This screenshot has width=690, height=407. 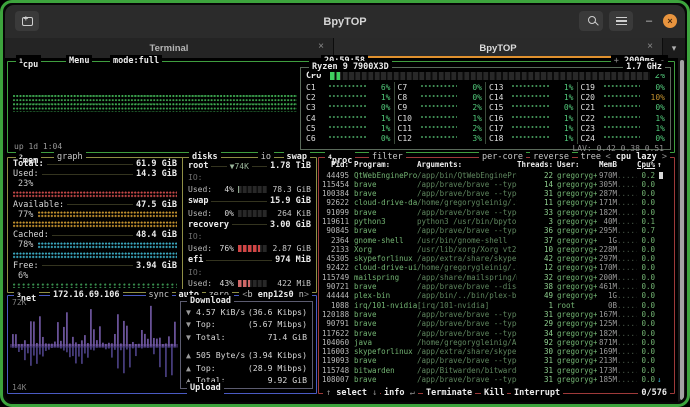 I want to click on disk-used-row: Used: 43% 422 MiB, so click(x=249, y=284).